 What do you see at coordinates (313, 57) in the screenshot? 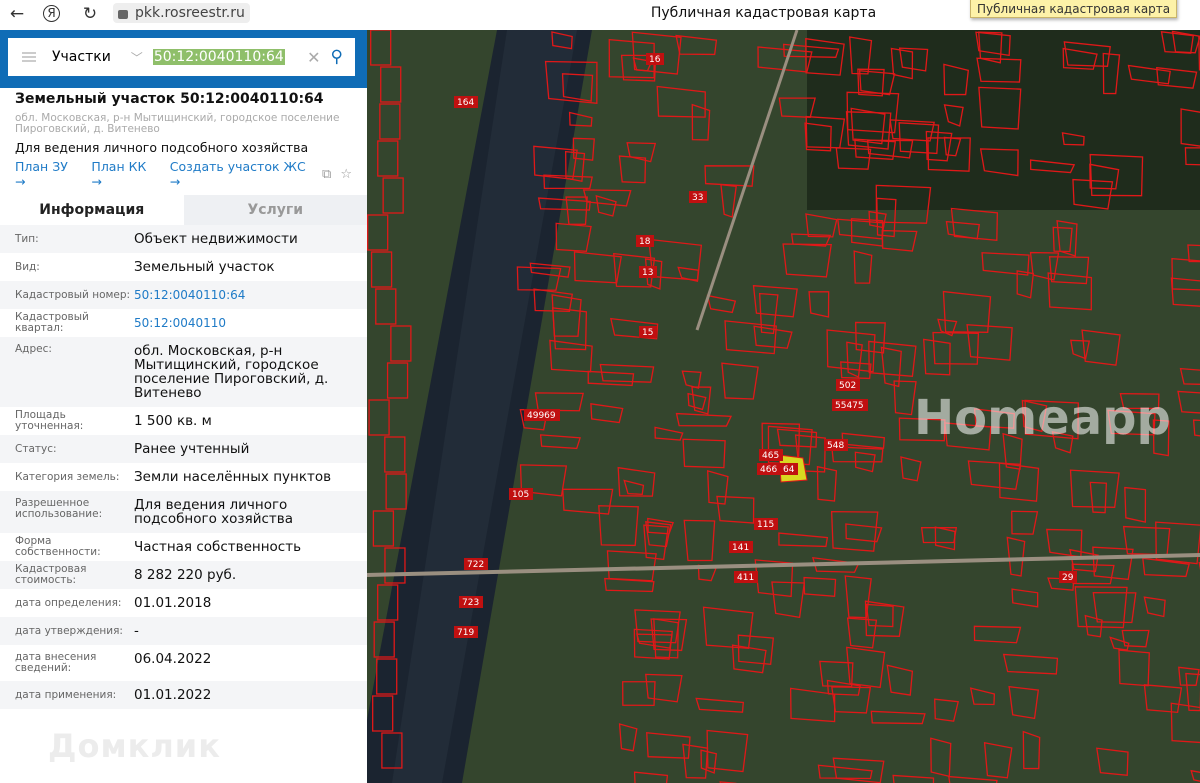
I see `clear-icon: ✕` at bounding box center [313, 57].